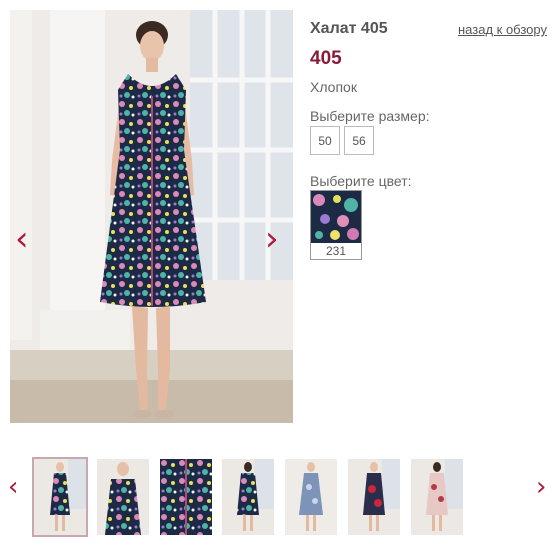 This screenshot has height=549, width=557. Describe the element at coordinates (541, 487) in the screenshot. I see `thumbs-next-arrow-icon: ›` at that location.